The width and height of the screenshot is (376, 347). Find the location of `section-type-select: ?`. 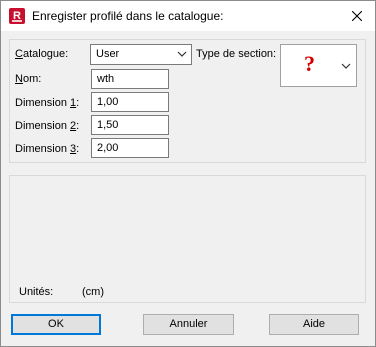

section-type-select: ? is located at coordinates (318, 65).